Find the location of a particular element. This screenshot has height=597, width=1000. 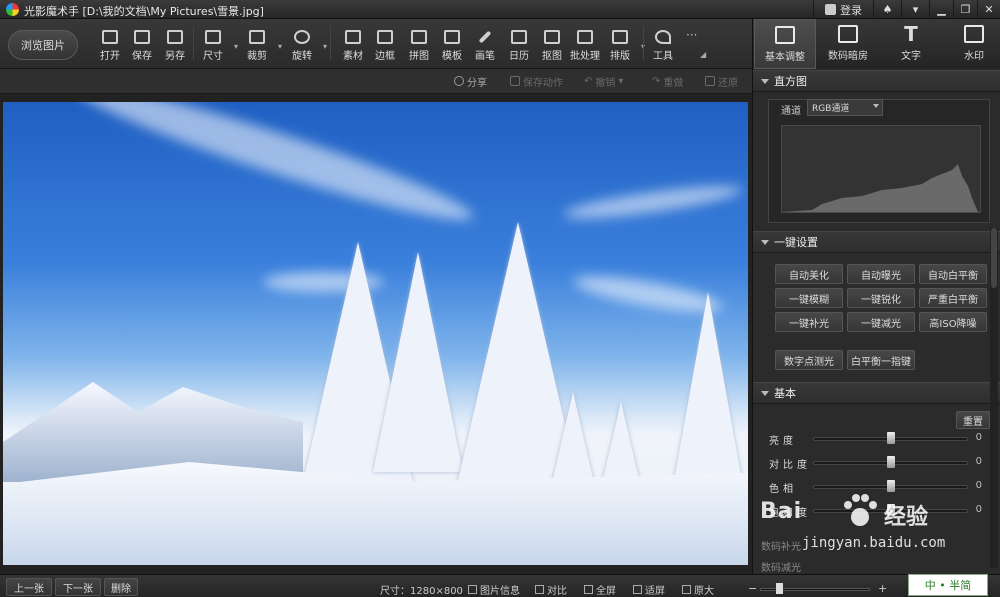

maximize-button: ❐ is located at coordinates (965, 9).